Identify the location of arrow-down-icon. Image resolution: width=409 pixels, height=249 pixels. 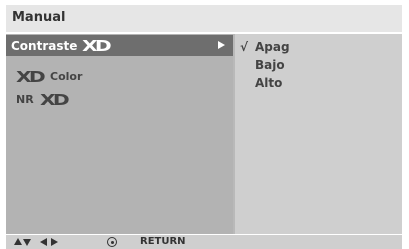
(27, 242).